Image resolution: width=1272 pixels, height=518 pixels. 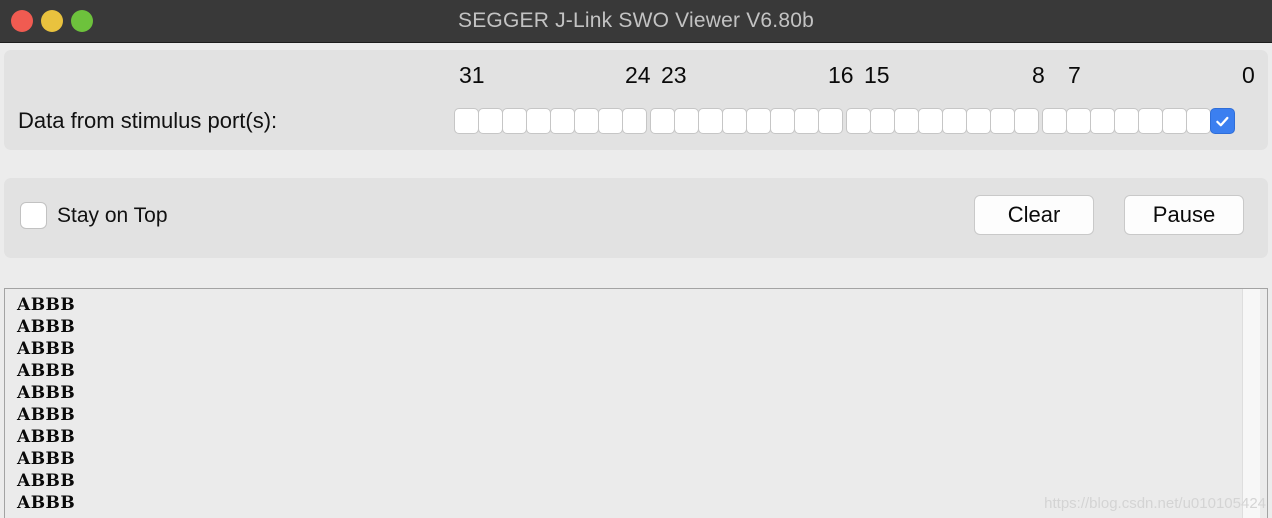 I want to click on stimulus-port-label: Data from stimulus port(s):, so click(x=148, y=120).